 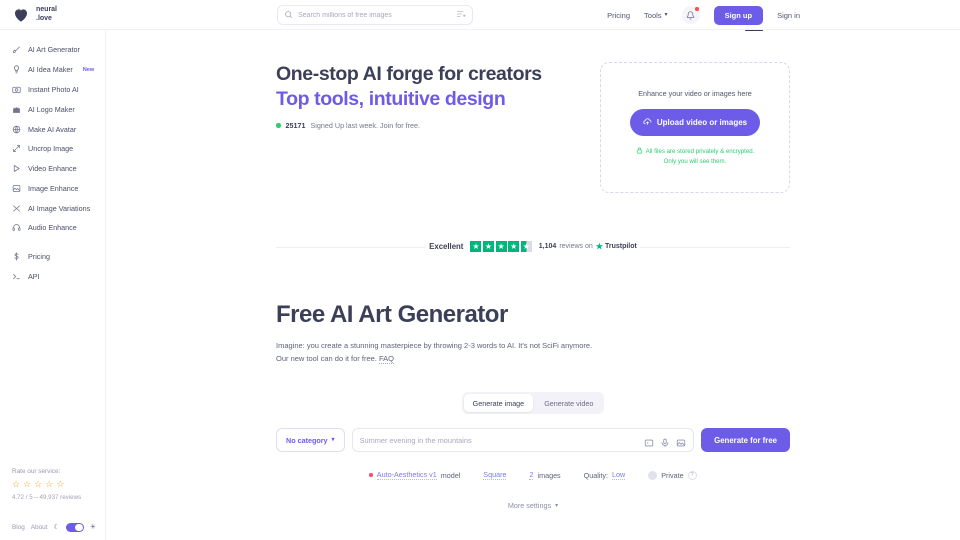 What do you see at coordinates (499, 440) in the screenshot?
I see `prompt-input` at bounding box center [499, 440].